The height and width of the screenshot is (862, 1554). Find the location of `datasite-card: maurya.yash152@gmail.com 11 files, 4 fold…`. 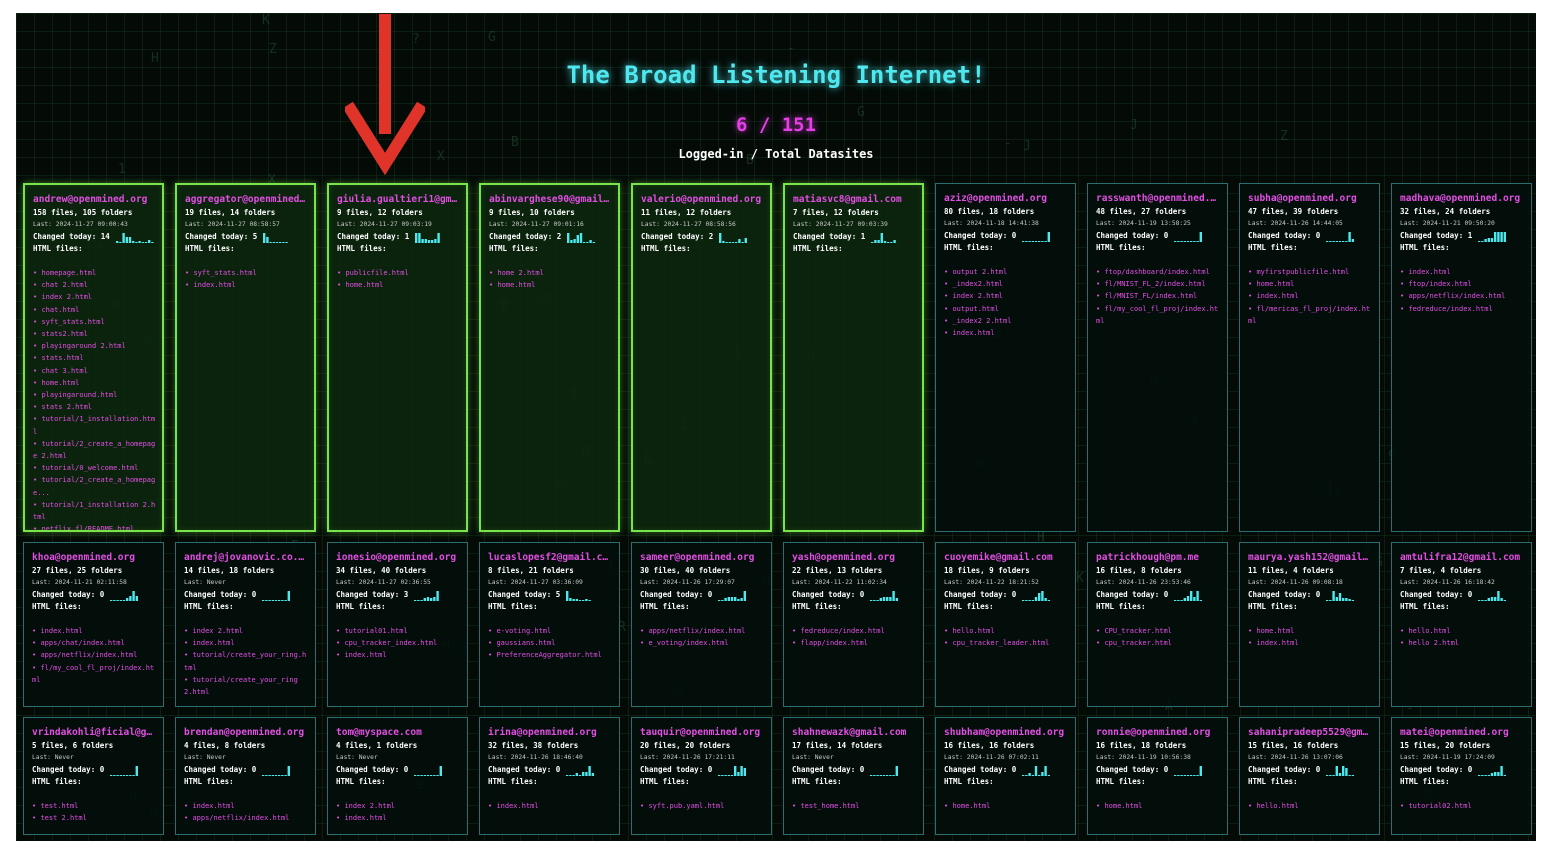

datasite-card: maurya.yash152@gmail.com 11 files, 4 fold… is located at coordinates (1309, 624).